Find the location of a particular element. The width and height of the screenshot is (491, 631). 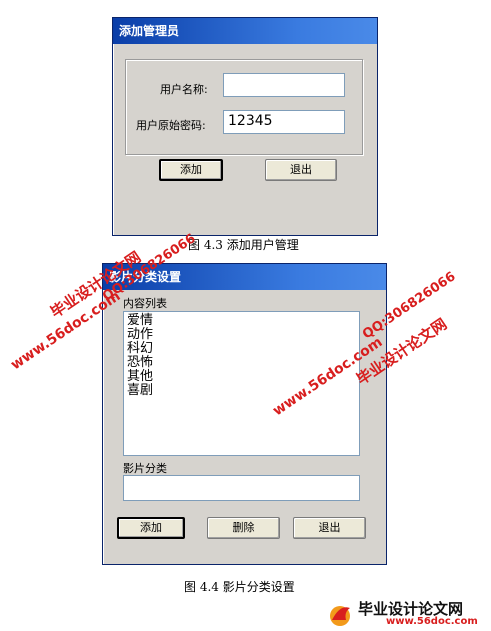

password-input: 12345 is located at coordinates (284, 122).